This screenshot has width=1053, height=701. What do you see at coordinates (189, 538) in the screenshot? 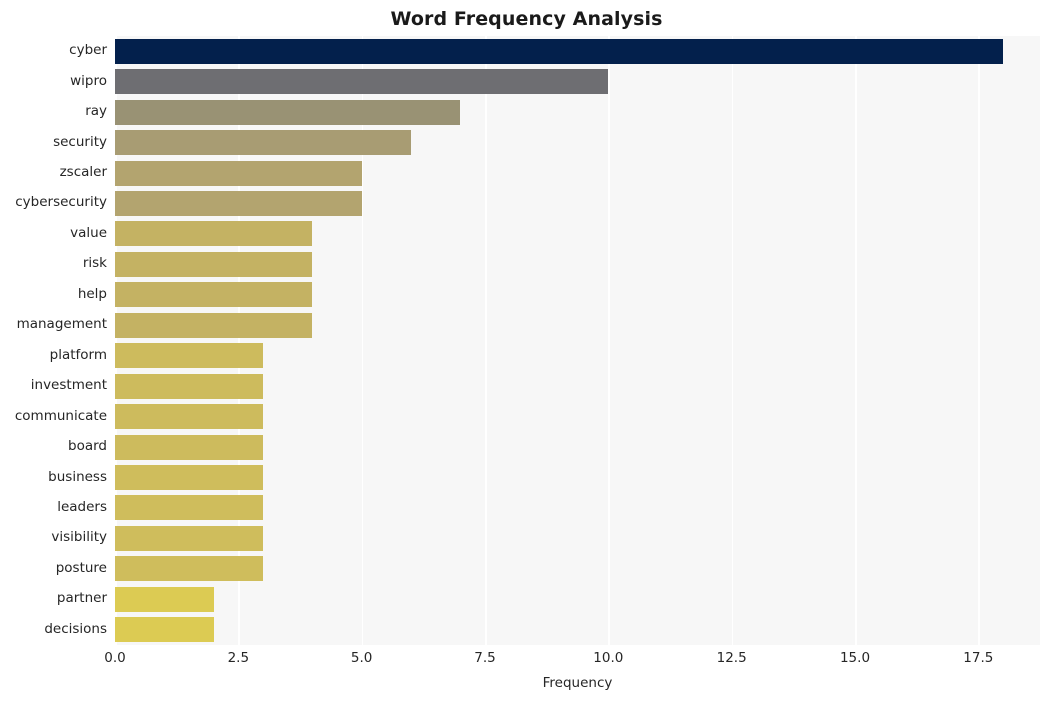
I see `bar-visibility` at bounding box center [189, 538].